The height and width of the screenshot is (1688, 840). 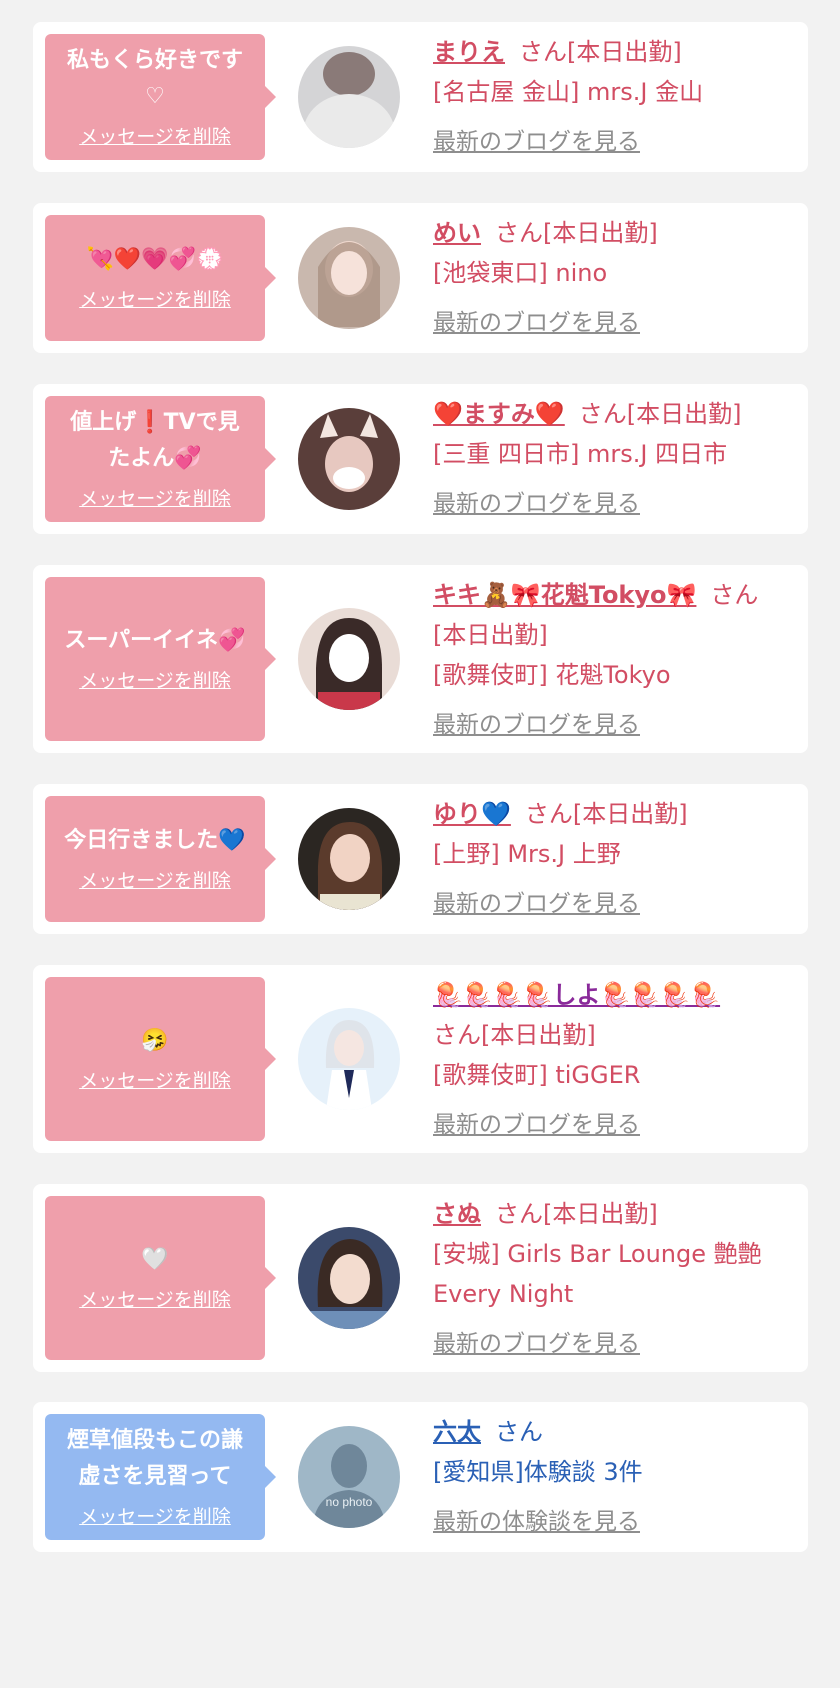 What do you see at coordinates (490, 635) in the screenshot?
I see `cast-attendance: [本日出勤]` at bounding box center [490, 635].